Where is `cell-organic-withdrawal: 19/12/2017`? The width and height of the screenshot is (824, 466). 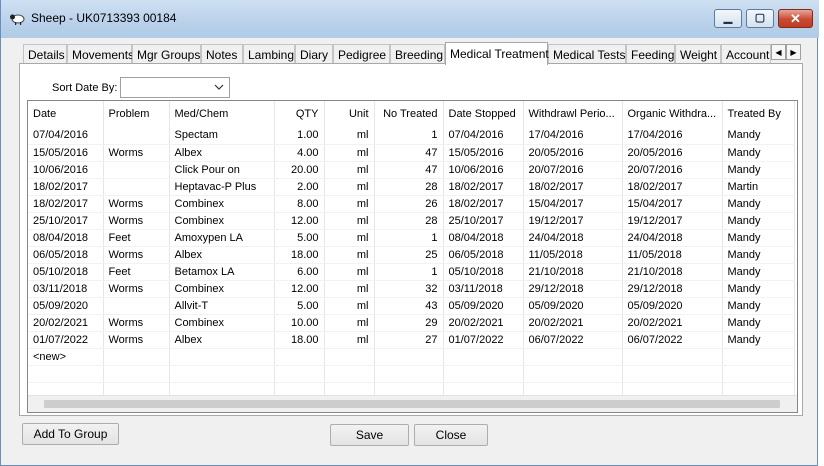
cell-organic-withdrawal: 19/12/2017 is located at coordinates (672, 221).